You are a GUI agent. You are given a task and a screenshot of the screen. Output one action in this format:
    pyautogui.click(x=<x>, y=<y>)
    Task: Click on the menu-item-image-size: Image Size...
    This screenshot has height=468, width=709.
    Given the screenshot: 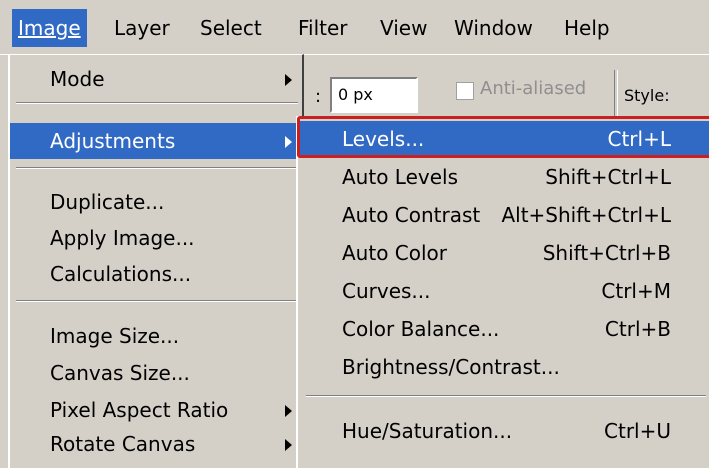 What is the action you would take?
    pyautogui.click(x=156, y=336)
    